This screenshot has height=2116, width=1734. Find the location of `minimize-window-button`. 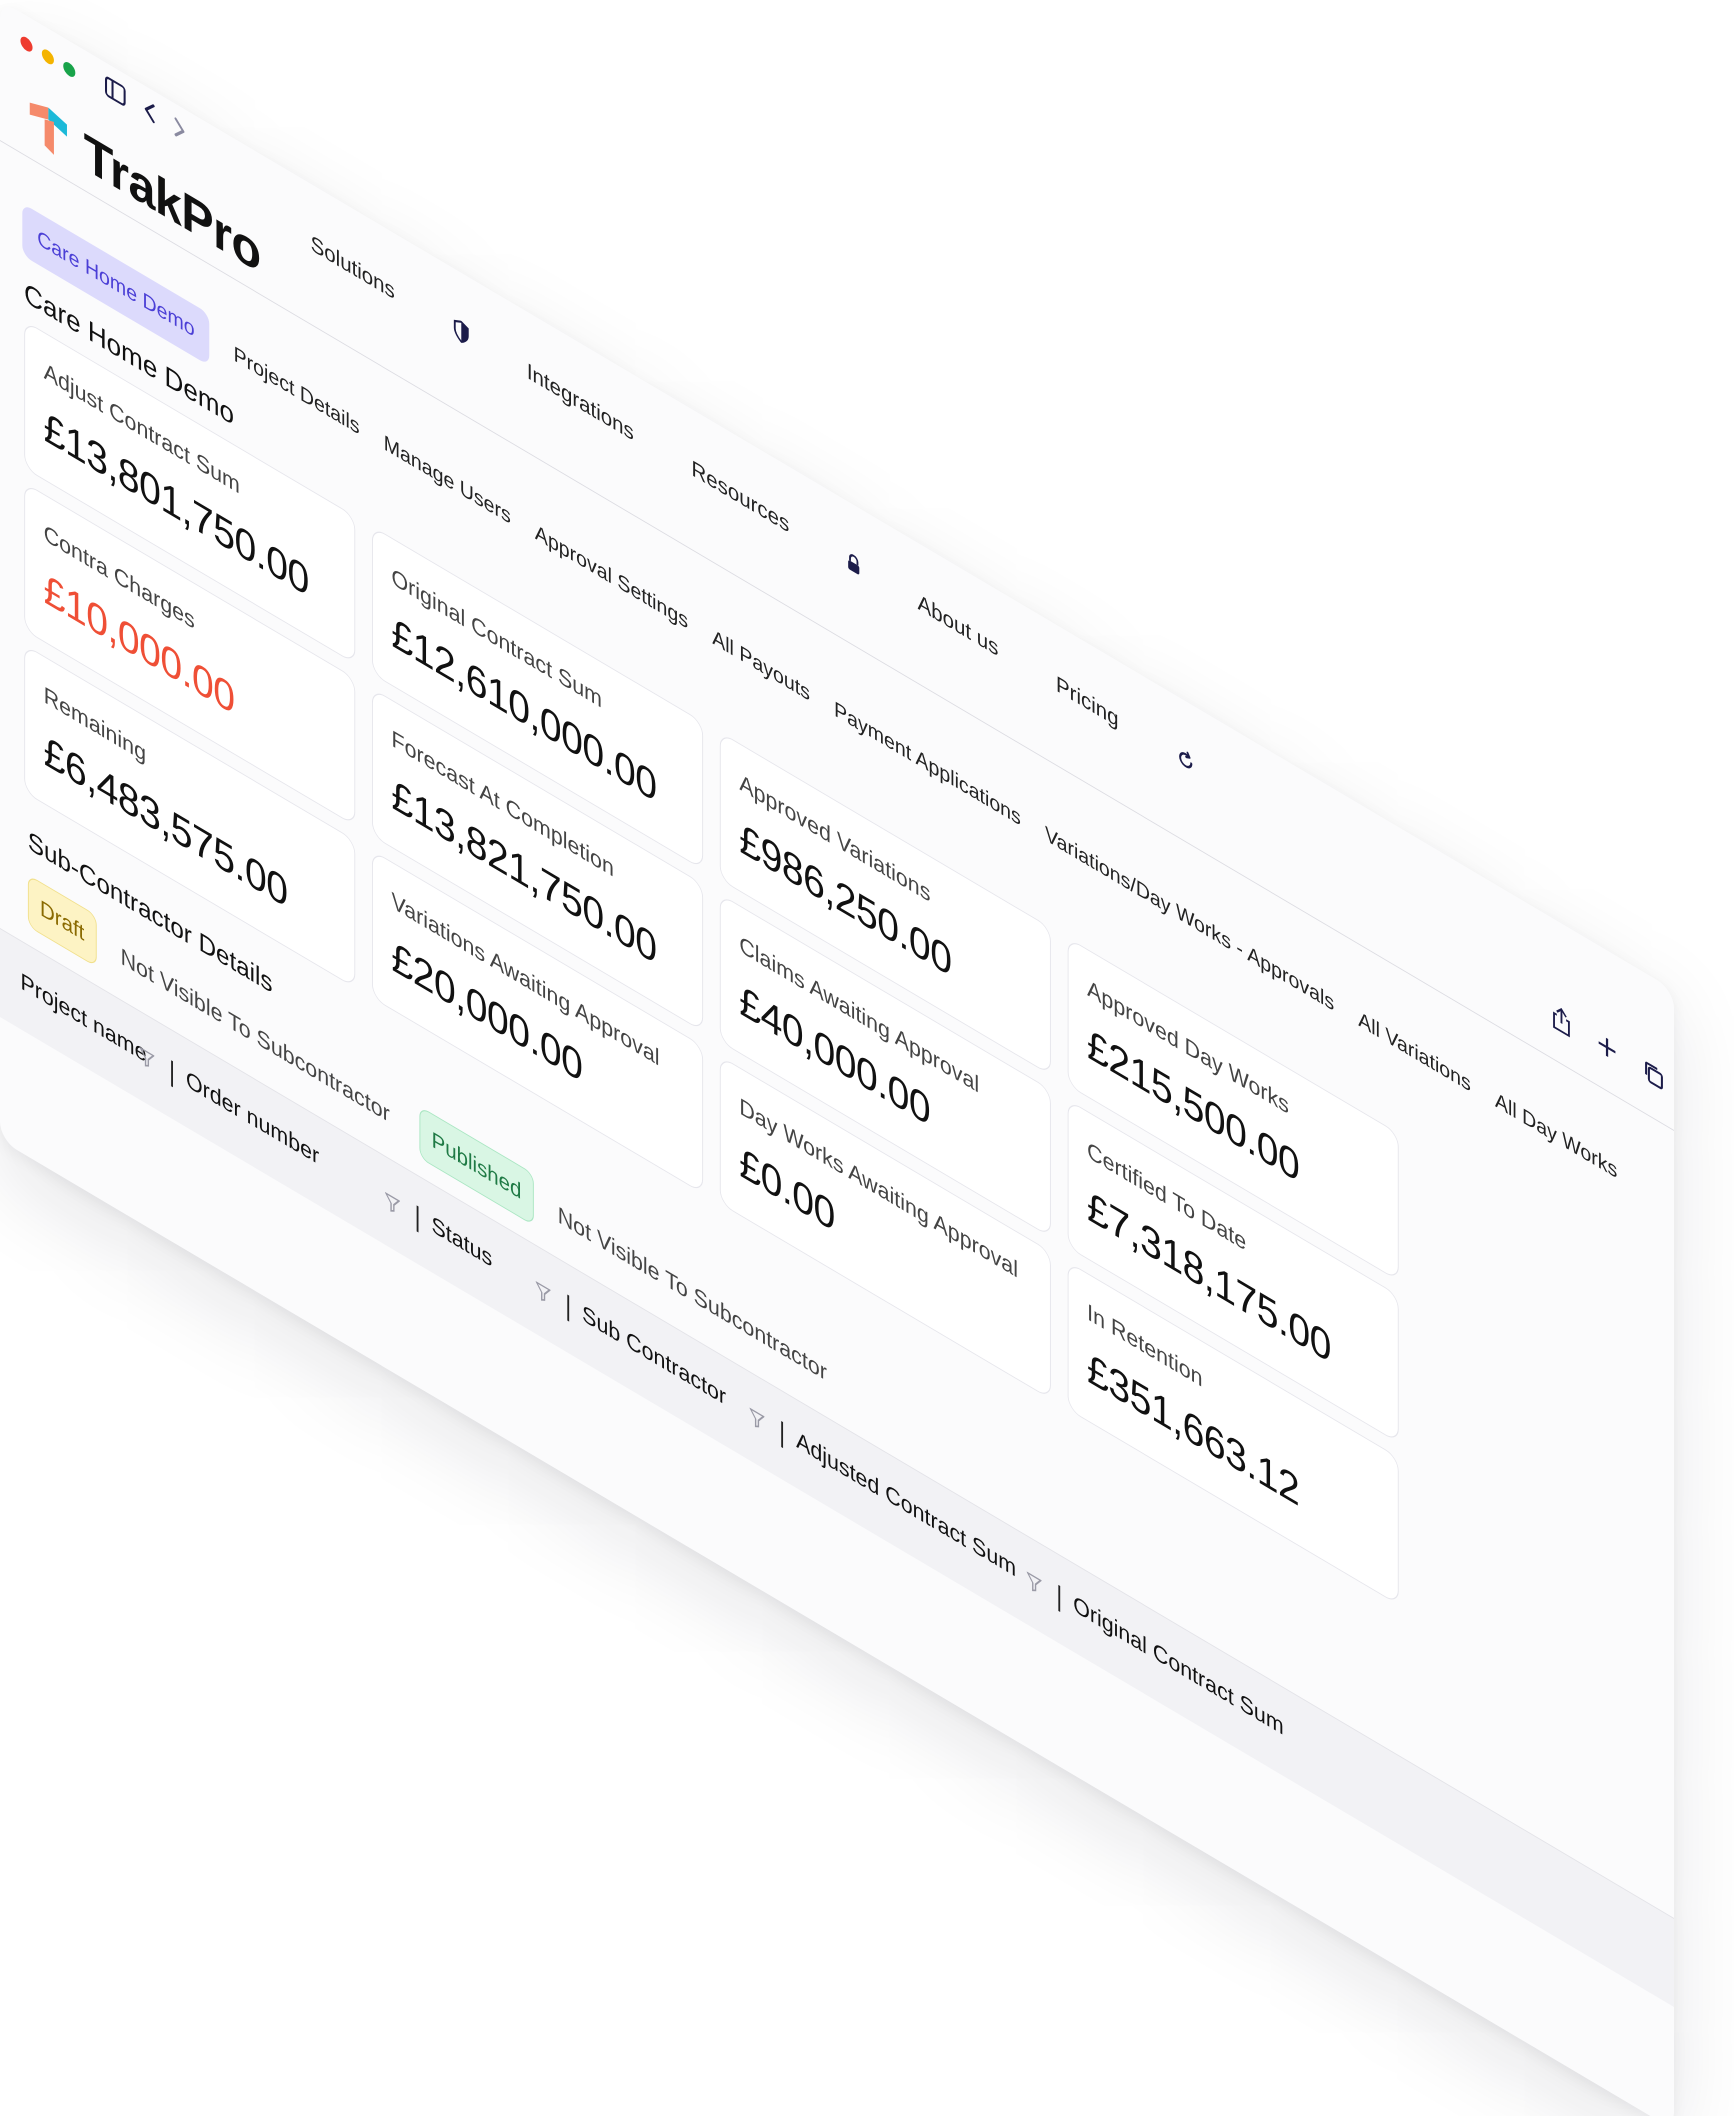

minimize-window-button is located at coordinates (47, 56).